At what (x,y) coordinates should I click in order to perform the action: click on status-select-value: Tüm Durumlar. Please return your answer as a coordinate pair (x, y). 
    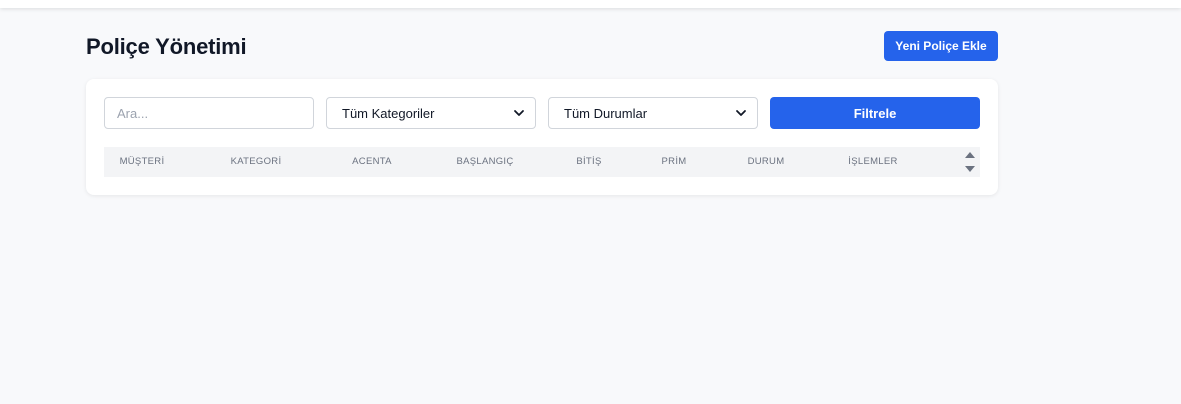
    Looking at the image, I should click on (606, 113).